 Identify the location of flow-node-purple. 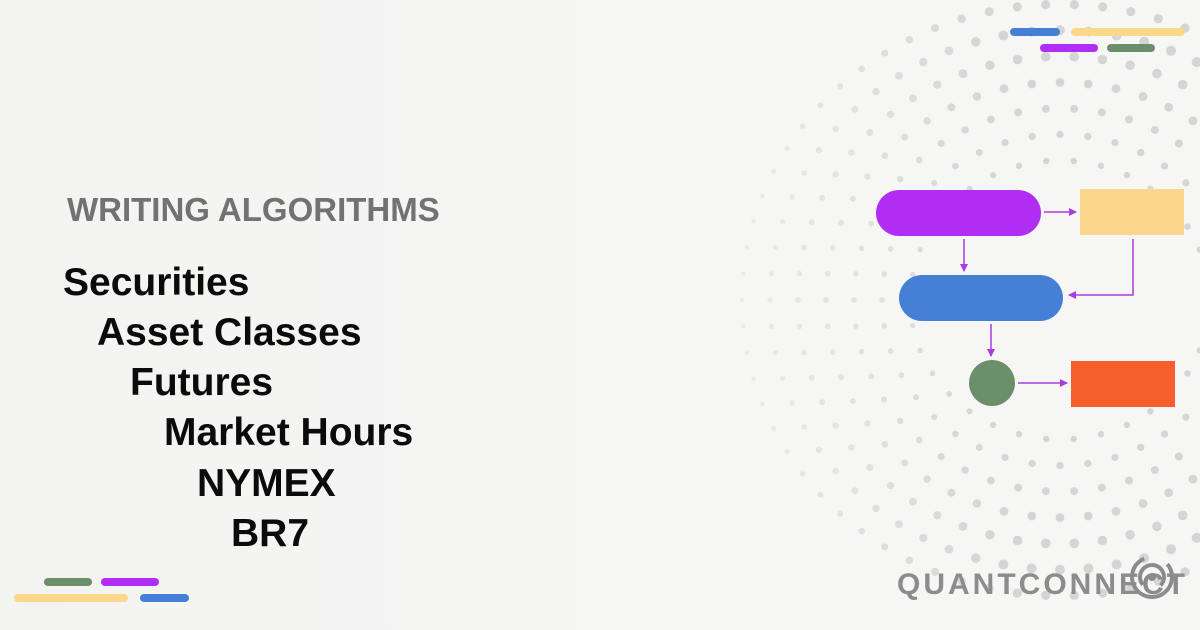
(958, 213).